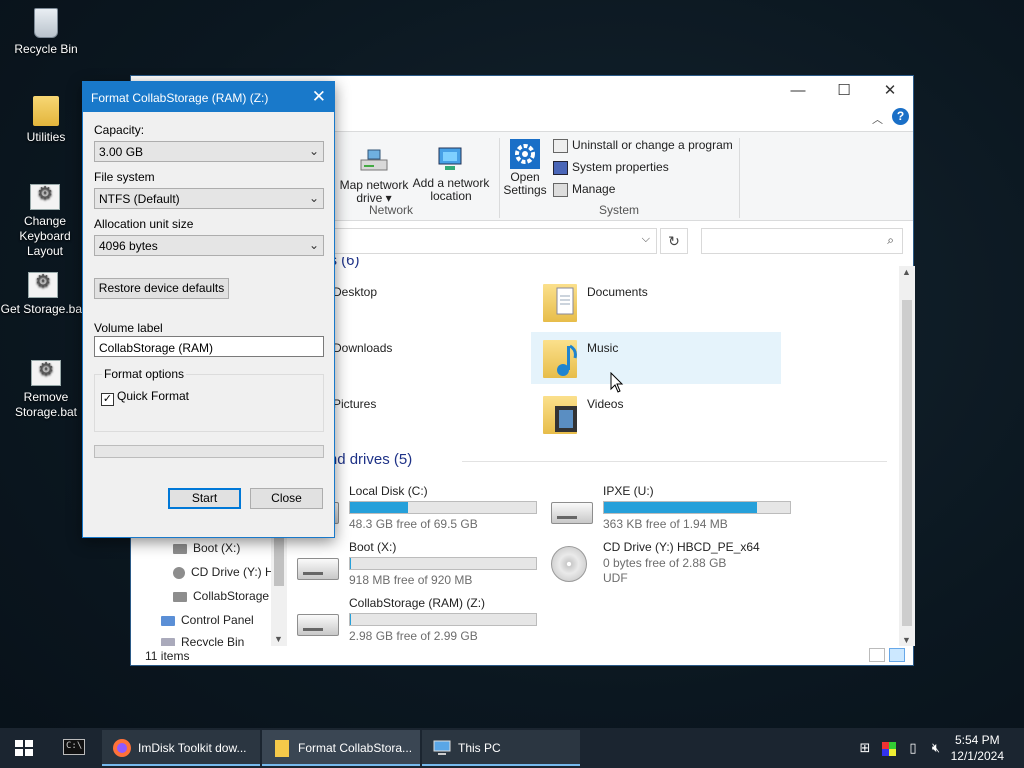 The height and width of the screenshot is (768, 1024). What do you see at coordinates (124, 177) in the screenshot?
I see `file-system-label: File system` at bounding box center [124, 177].